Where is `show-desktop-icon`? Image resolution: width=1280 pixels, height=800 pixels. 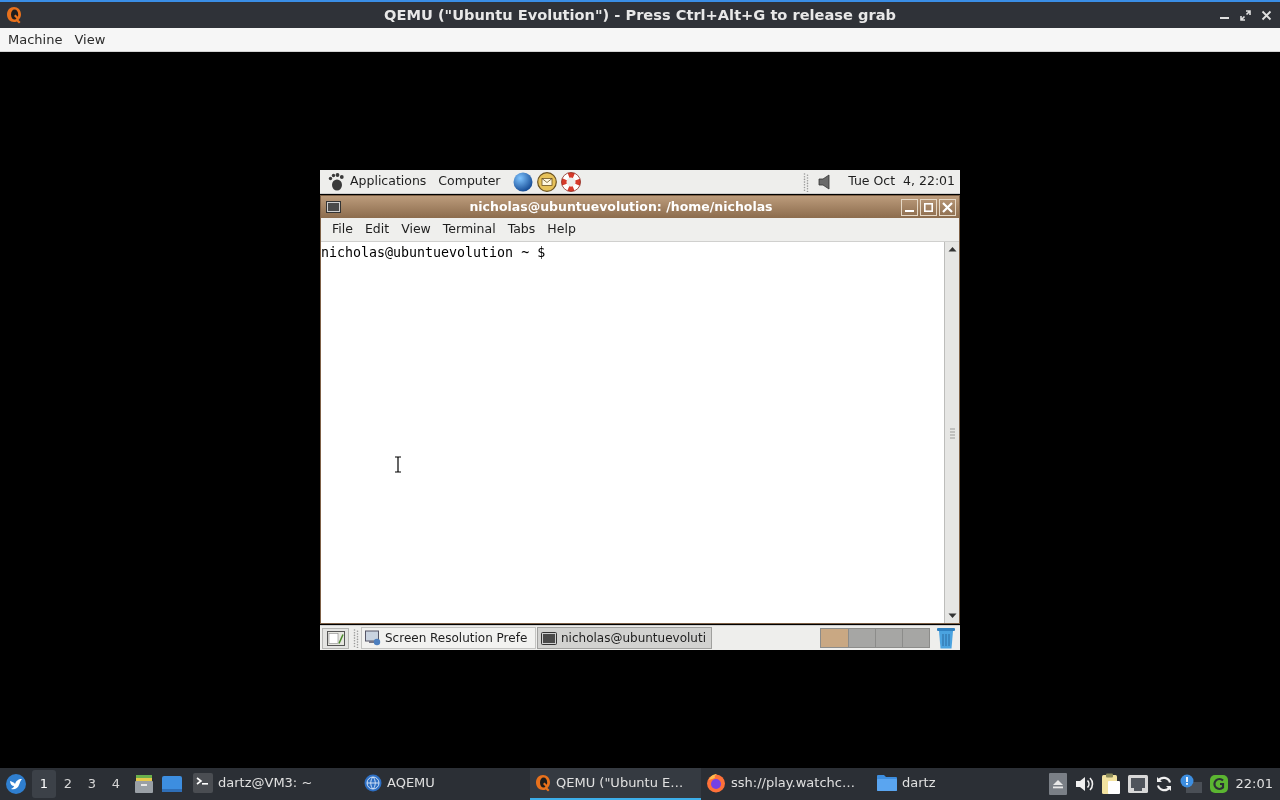
show-desktop-icon is located at coordinates (335, 638).